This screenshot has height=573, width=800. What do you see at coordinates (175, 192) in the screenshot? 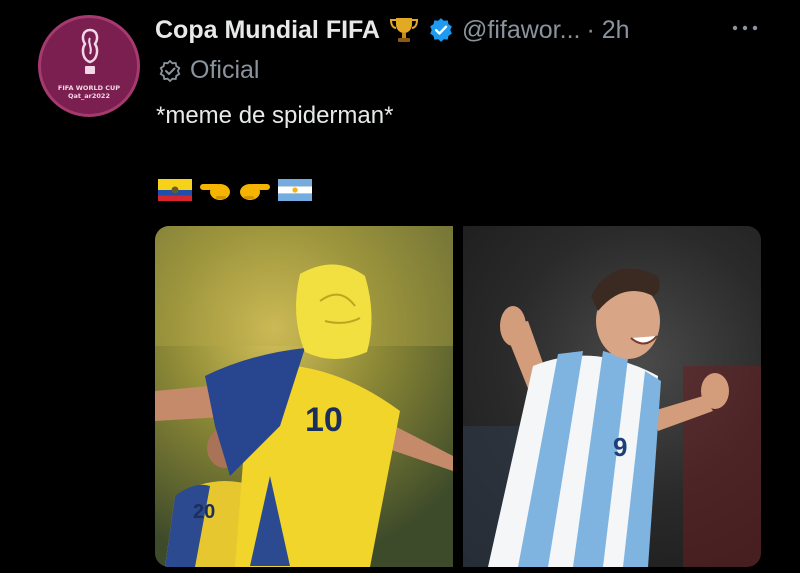
I see `ecuador-flag-icon` at bounding box center [175, 192].